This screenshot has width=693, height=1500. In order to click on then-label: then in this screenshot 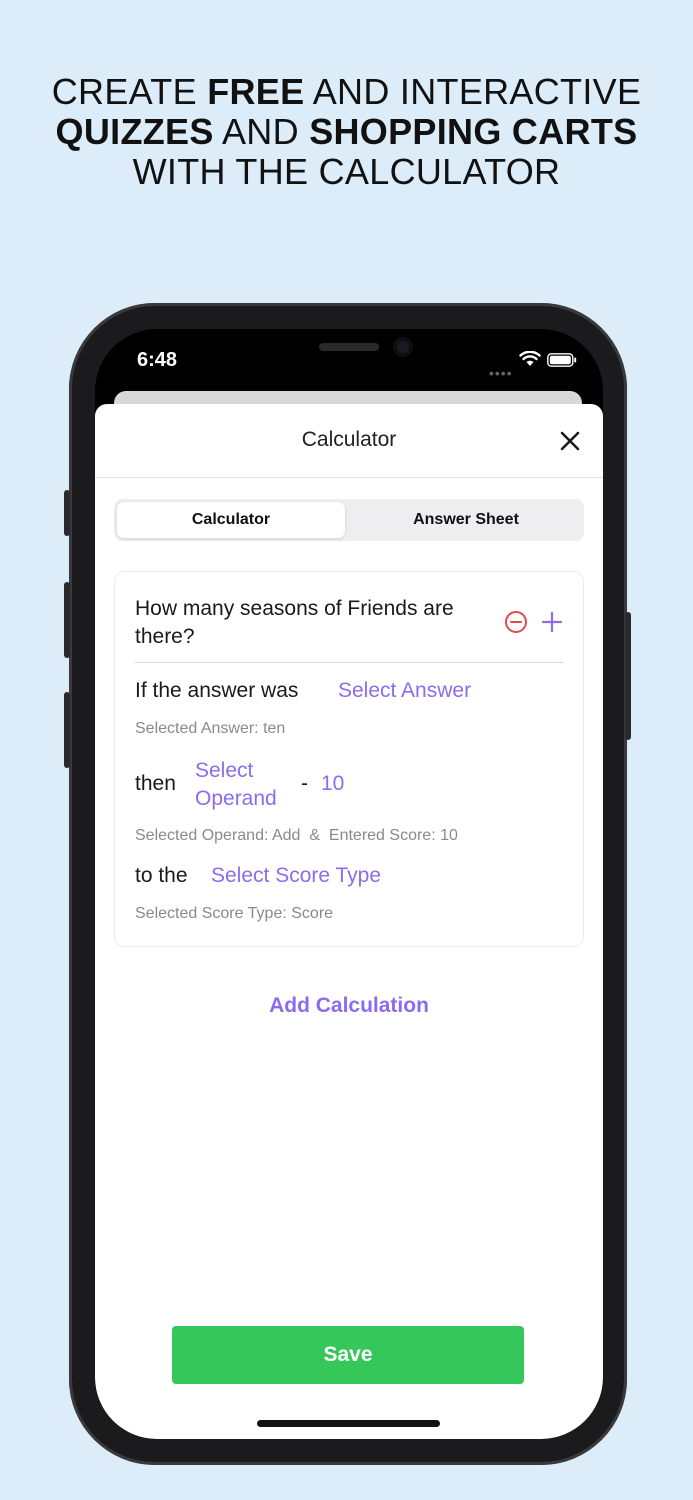, I will do `click(155, 783)`.